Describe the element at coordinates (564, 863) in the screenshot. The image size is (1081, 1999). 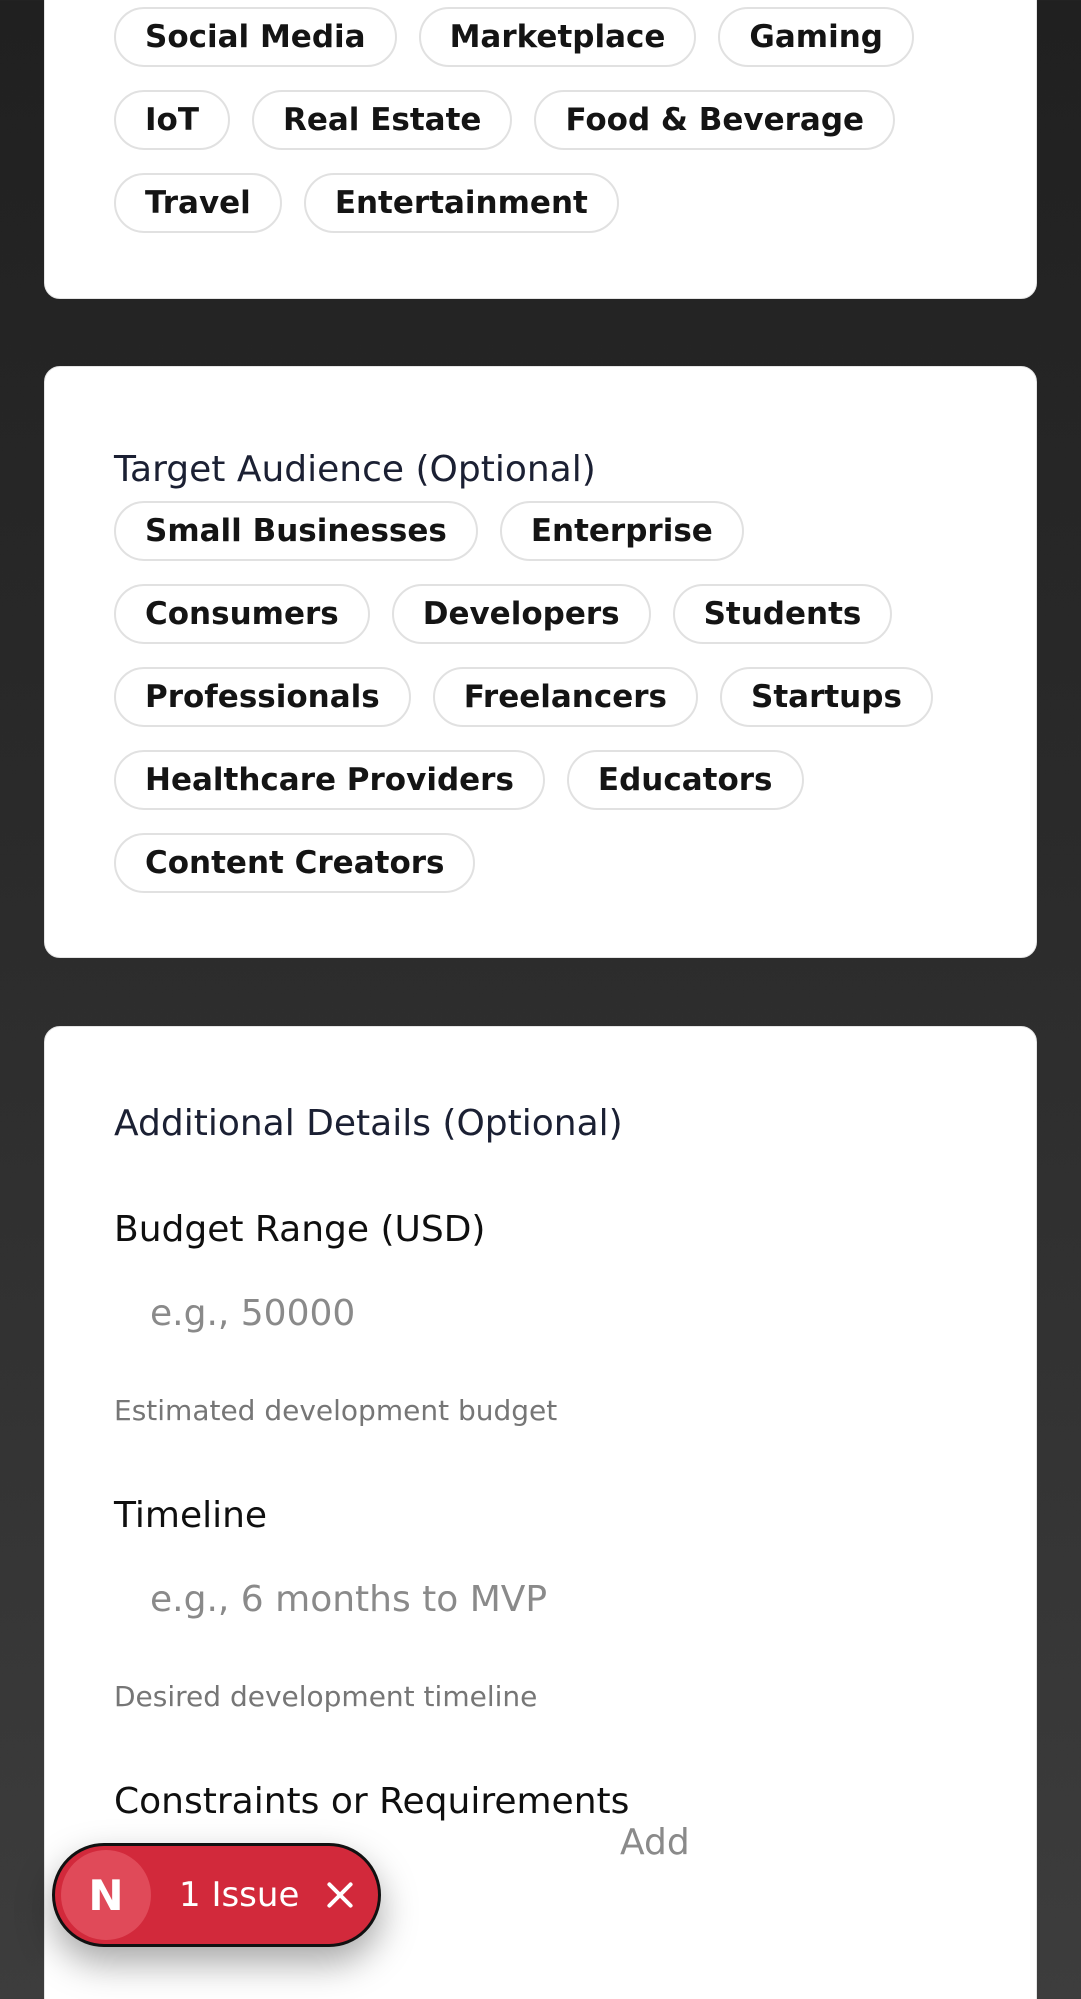
I see `audience-chip-row: Content Creators` at that location.